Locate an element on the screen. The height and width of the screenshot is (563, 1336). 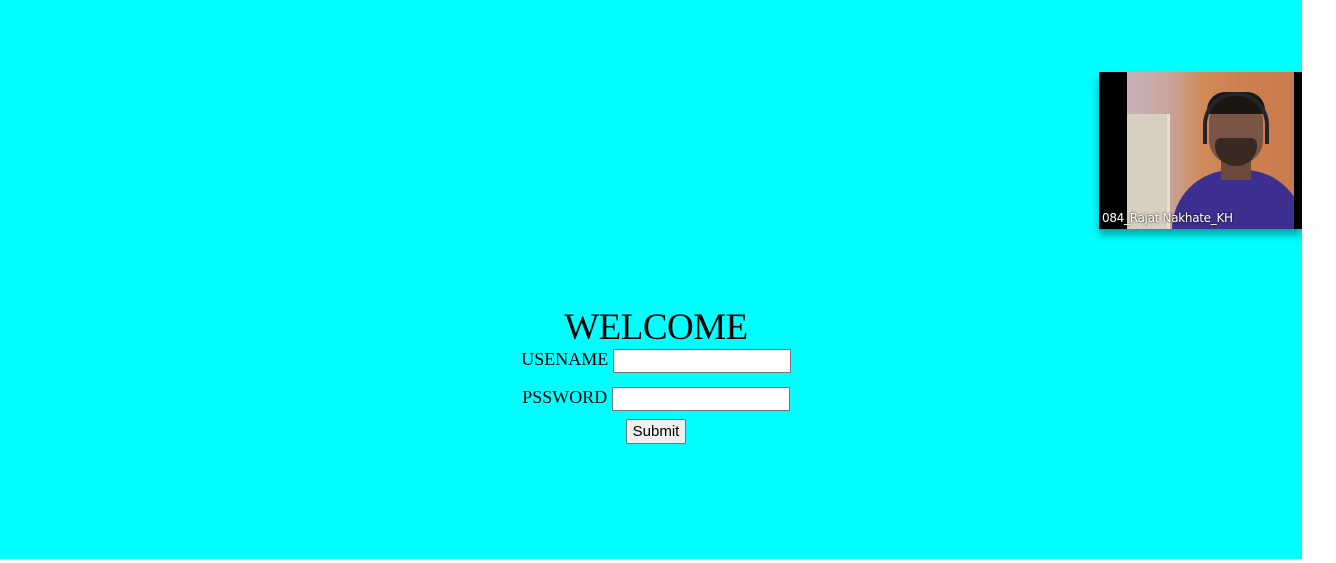
video-call-overlay: 084_Rajat Nakhate_KH is located at coordinates (1200, 150).